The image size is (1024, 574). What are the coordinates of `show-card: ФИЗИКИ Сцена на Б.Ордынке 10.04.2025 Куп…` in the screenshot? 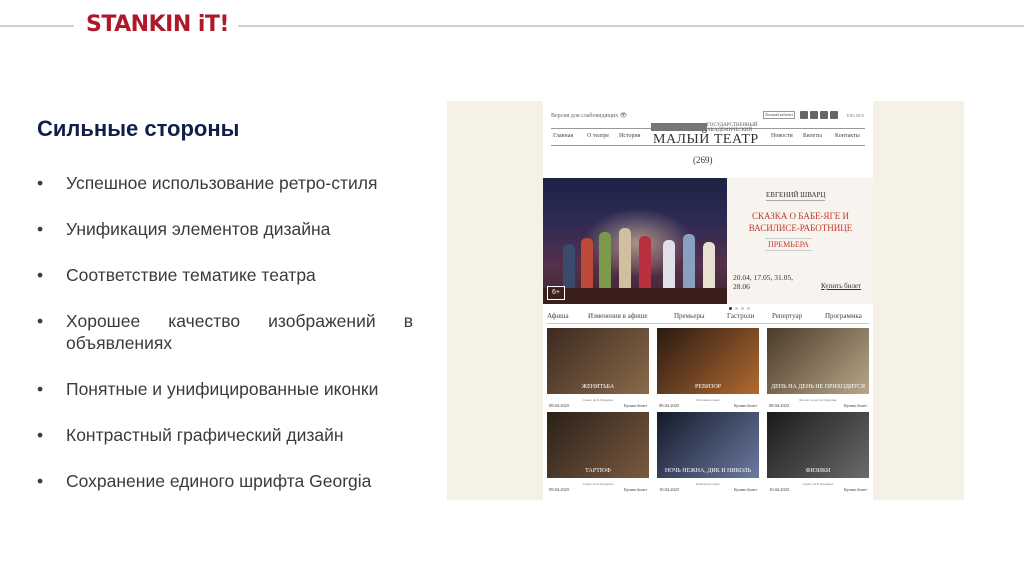 It's located at (818, 452).